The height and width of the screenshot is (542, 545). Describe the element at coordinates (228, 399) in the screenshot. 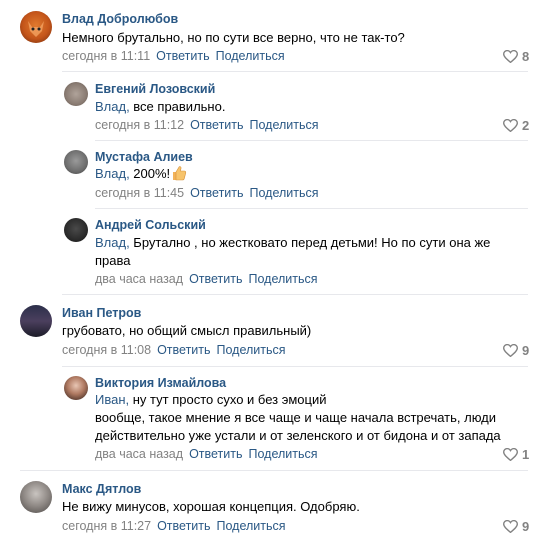

I see `comment-body-line: ну тут просто сухо и без эмоций` at that location.